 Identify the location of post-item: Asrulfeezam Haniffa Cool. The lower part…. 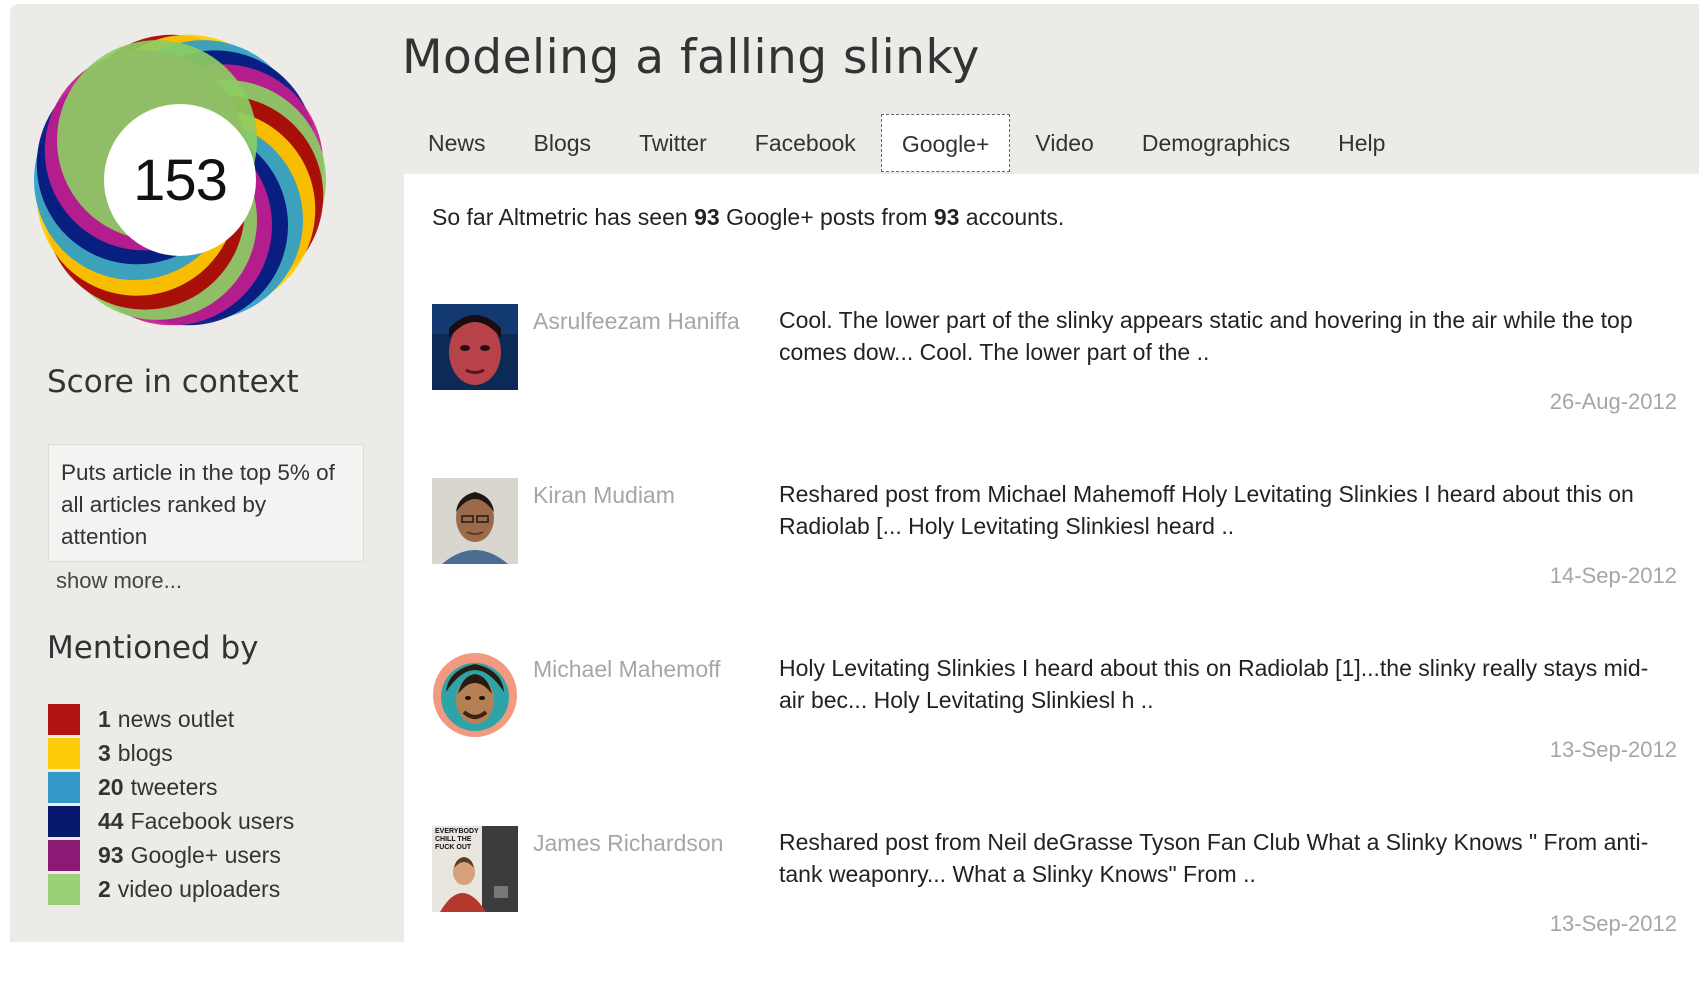
(1054, 389).